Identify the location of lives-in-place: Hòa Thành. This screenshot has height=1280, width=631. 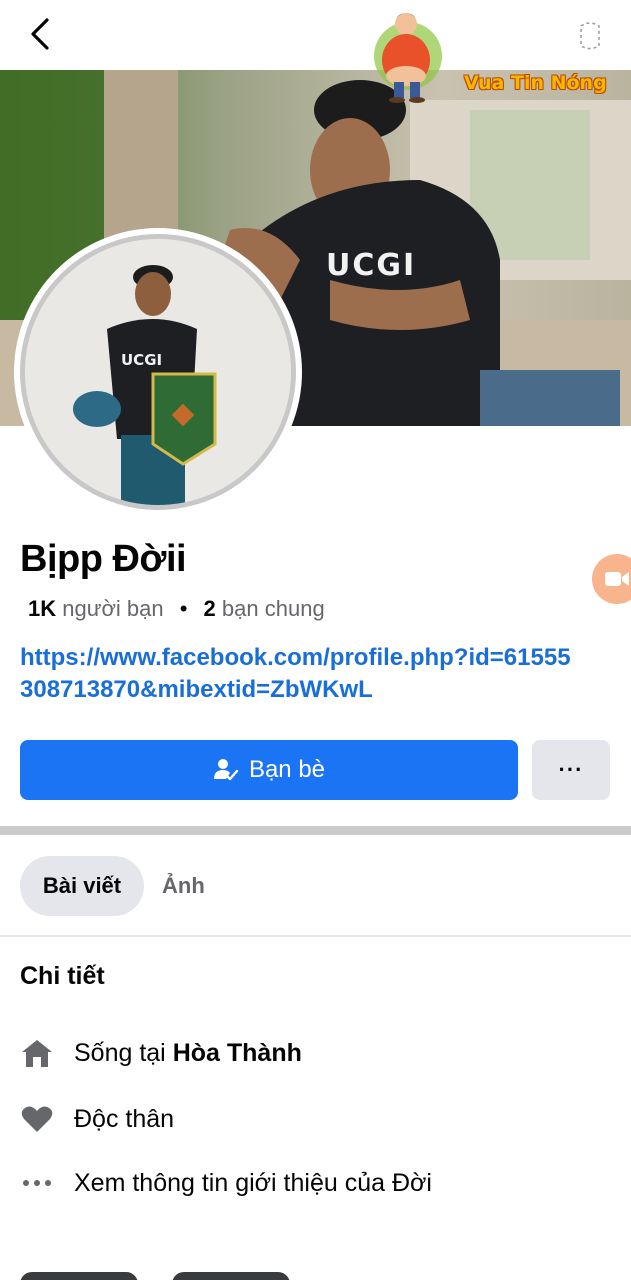
(237, 1053).